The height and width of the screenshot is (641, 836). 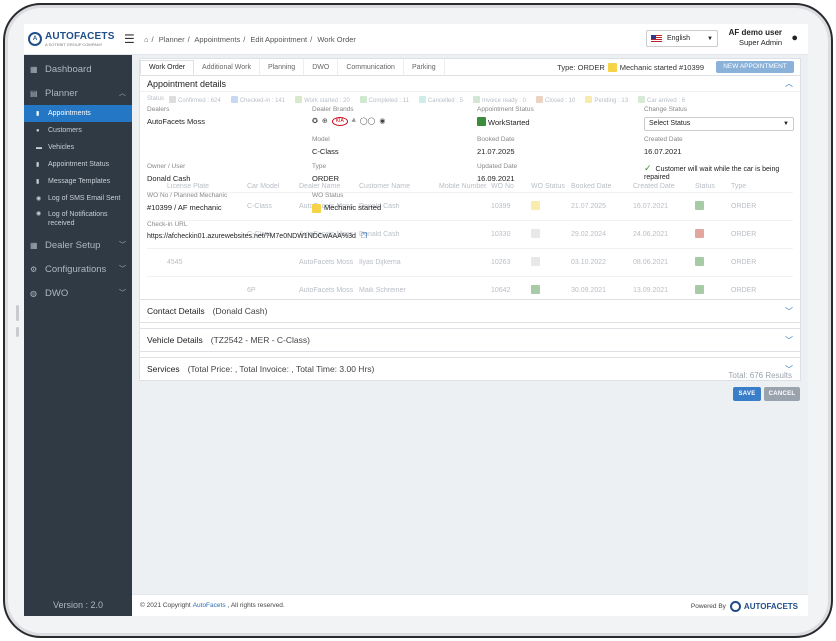 I want to click on cell-status, so click(x=713, y=234).